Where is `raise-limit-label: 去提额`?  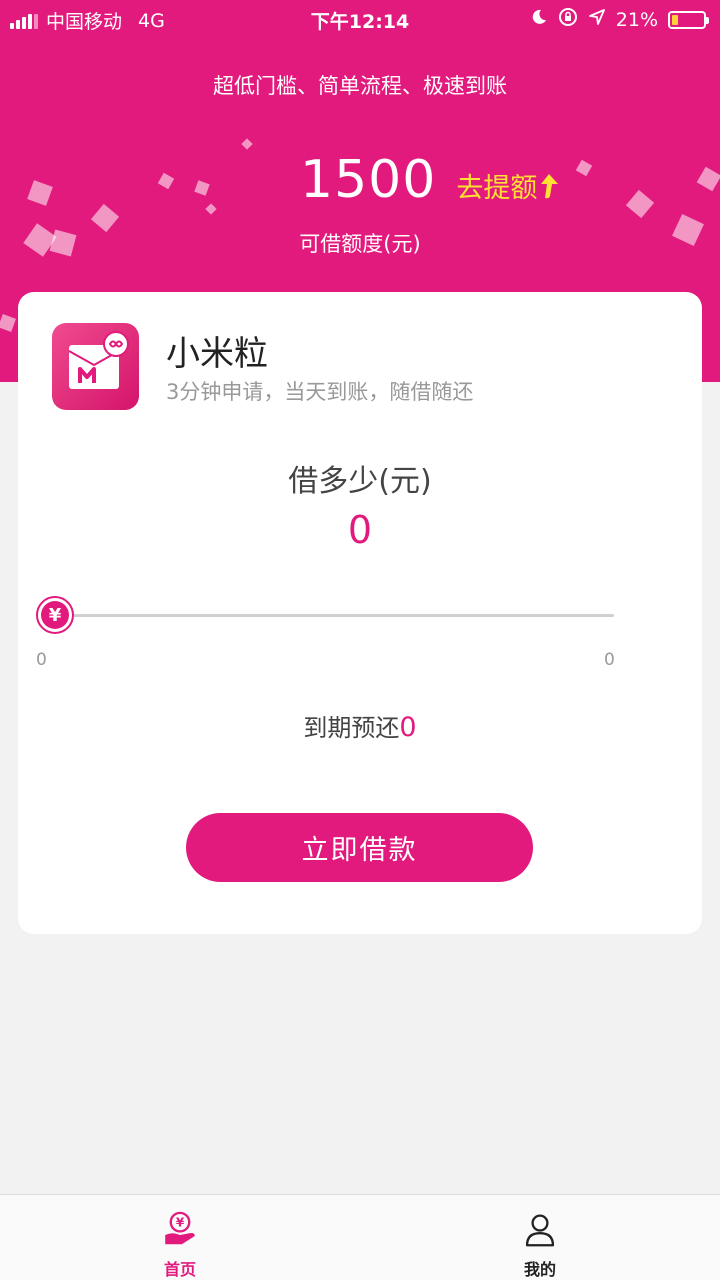
raise-limit-label: 去提额 is located at coordinates (497, 188).